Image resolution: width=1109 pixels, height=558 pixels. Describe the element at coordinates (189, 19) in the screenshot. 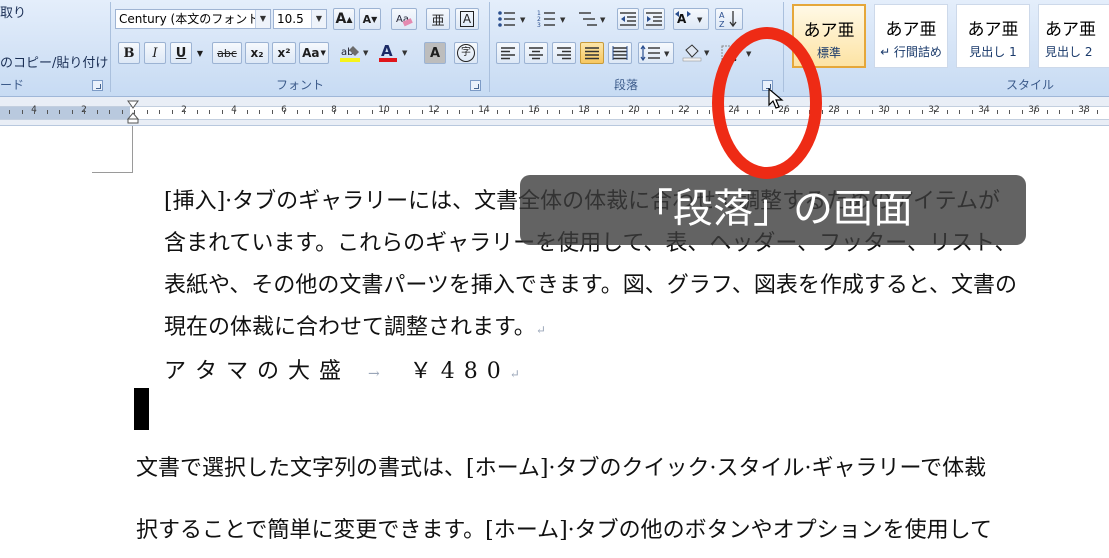

I see `font-name-value: Century (本文のフォント` at that location.